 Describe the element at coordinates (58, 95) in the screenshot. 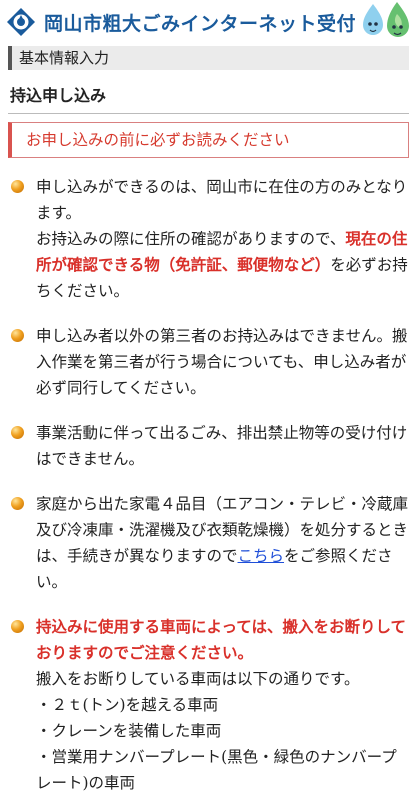

I see `subsection-title: 持込申し込み` at that location.